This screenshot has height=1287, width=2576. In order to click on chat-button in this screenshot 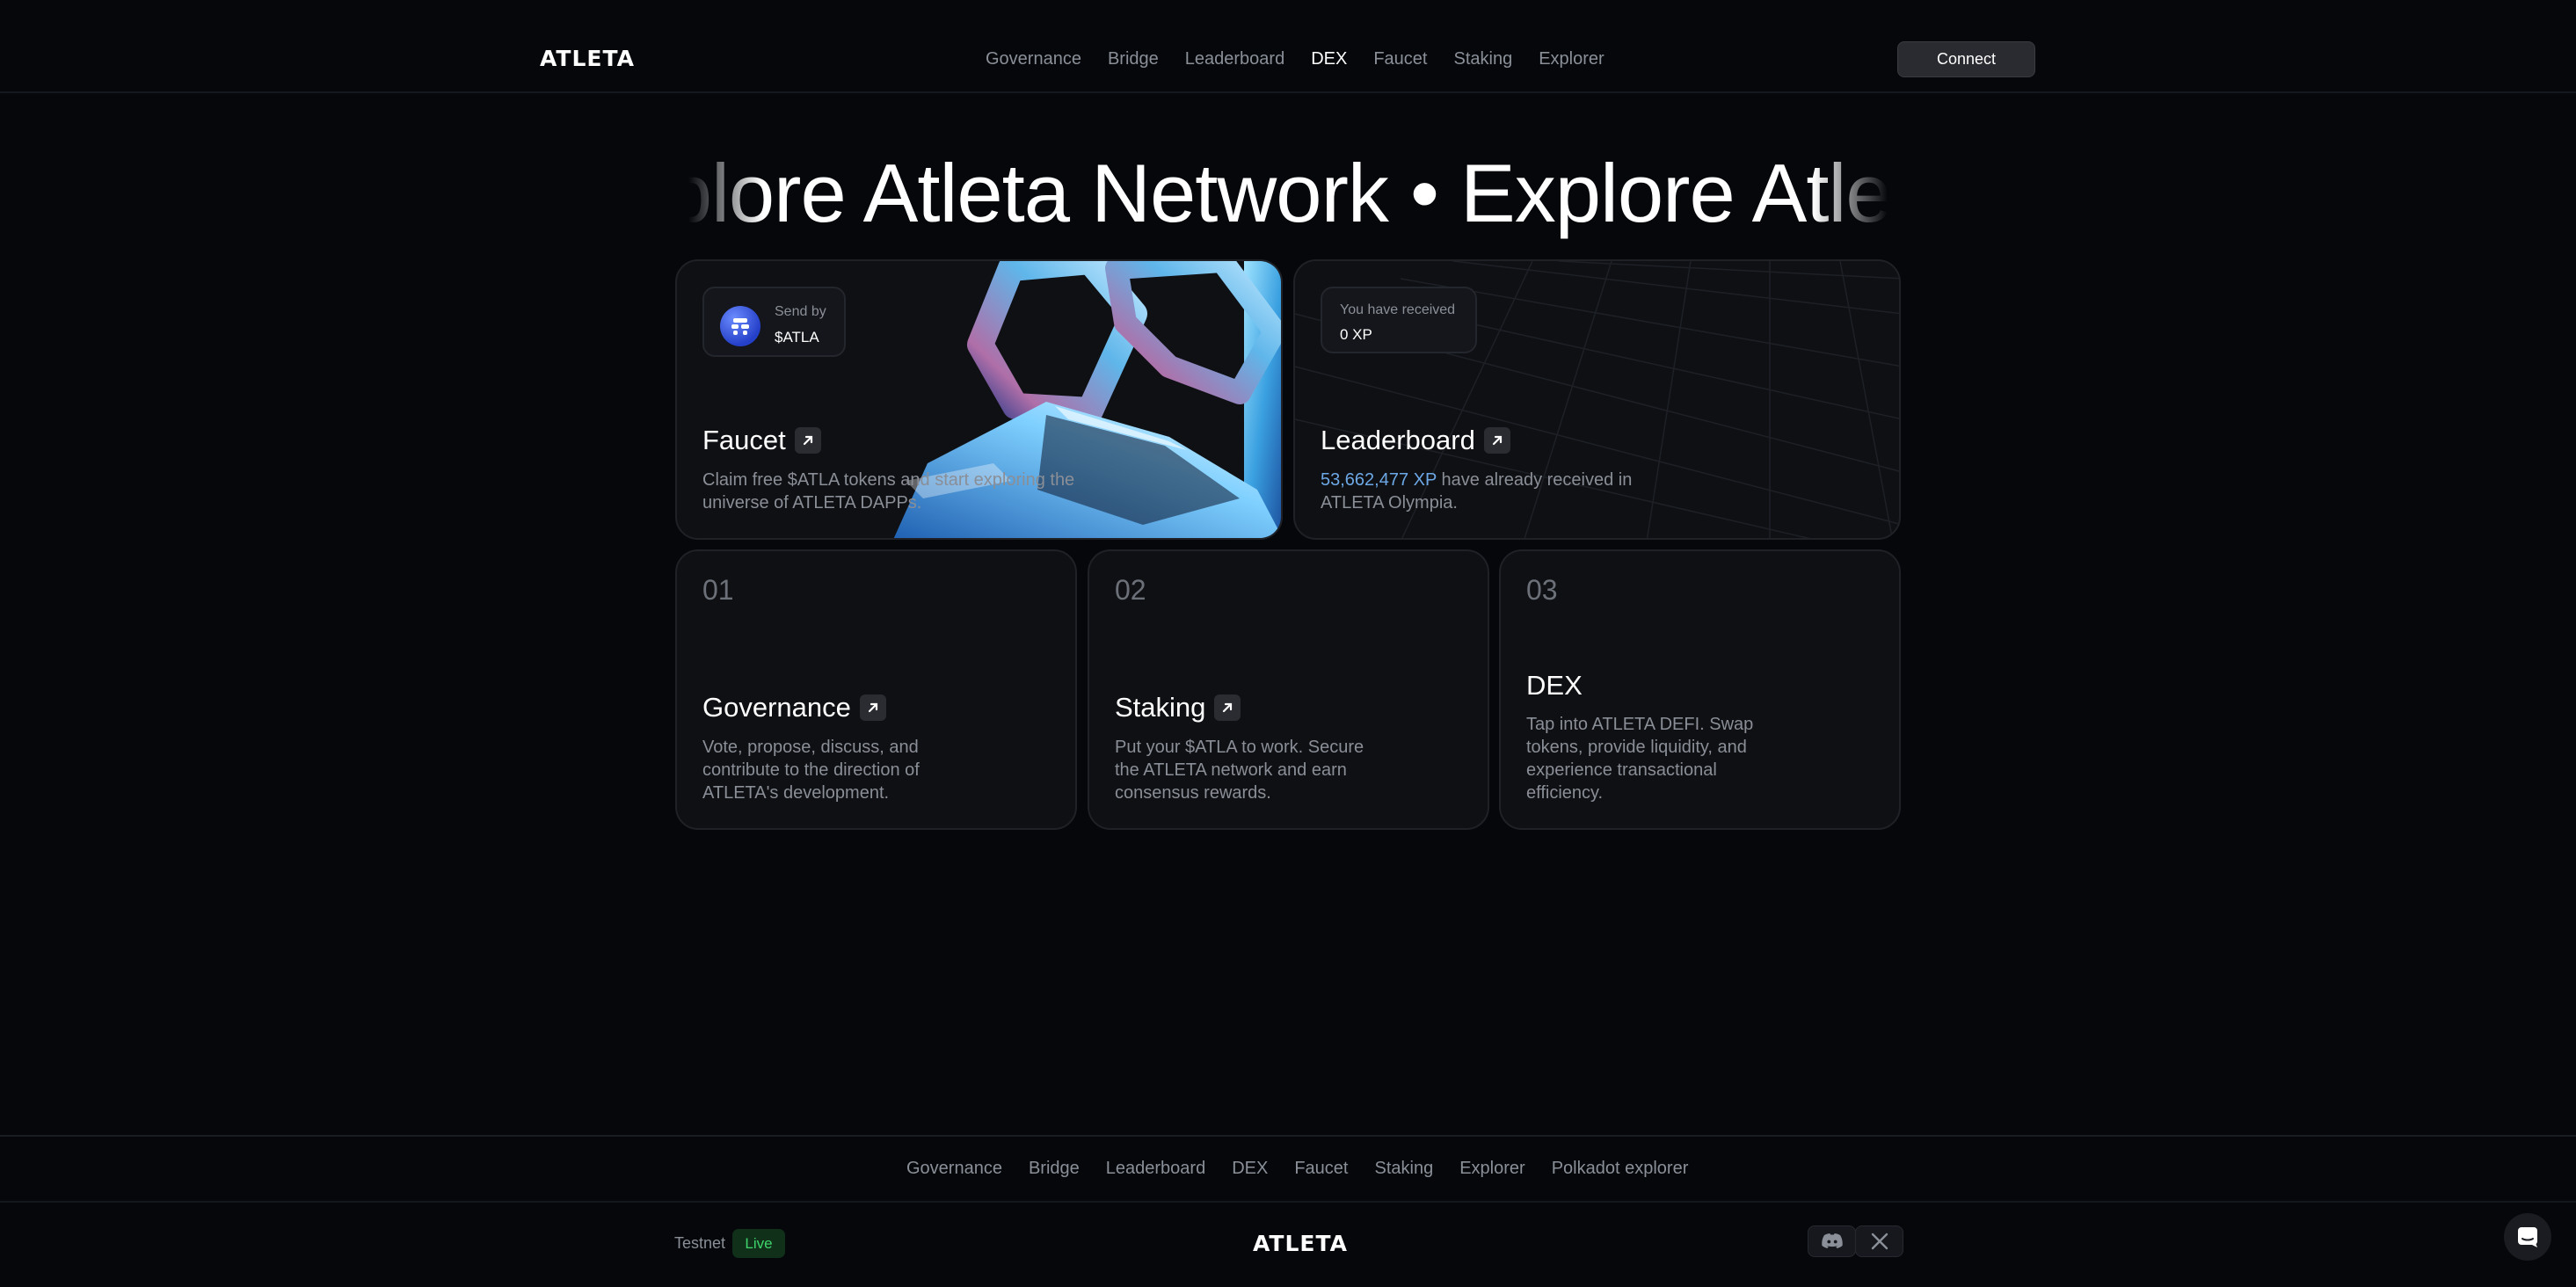, I will do `click(2527, 1237)`.